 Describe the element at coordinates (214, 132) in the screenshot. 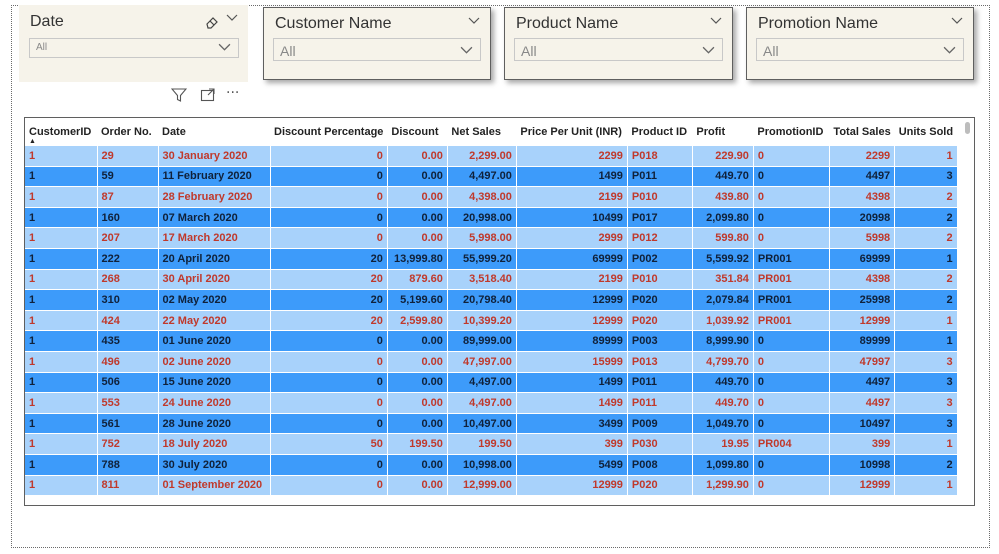

I see `column-header: Date` at that location.